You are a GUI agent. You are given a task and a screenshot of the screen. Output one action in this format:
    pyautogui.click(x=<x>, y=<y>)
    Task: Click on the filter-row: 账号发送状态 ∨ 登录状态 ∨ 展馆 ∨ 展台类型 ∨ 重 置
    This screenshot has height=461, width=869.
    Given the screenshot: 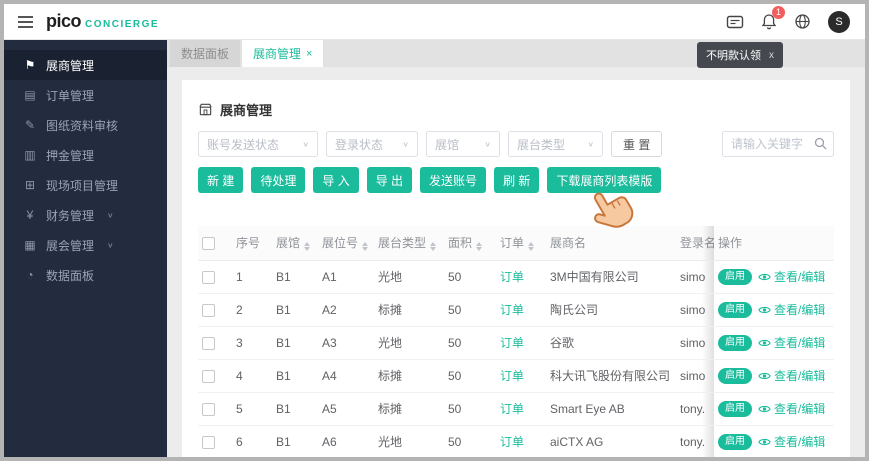 What is the action you would take?
    pyautogui.click(x=516, y=144)
    